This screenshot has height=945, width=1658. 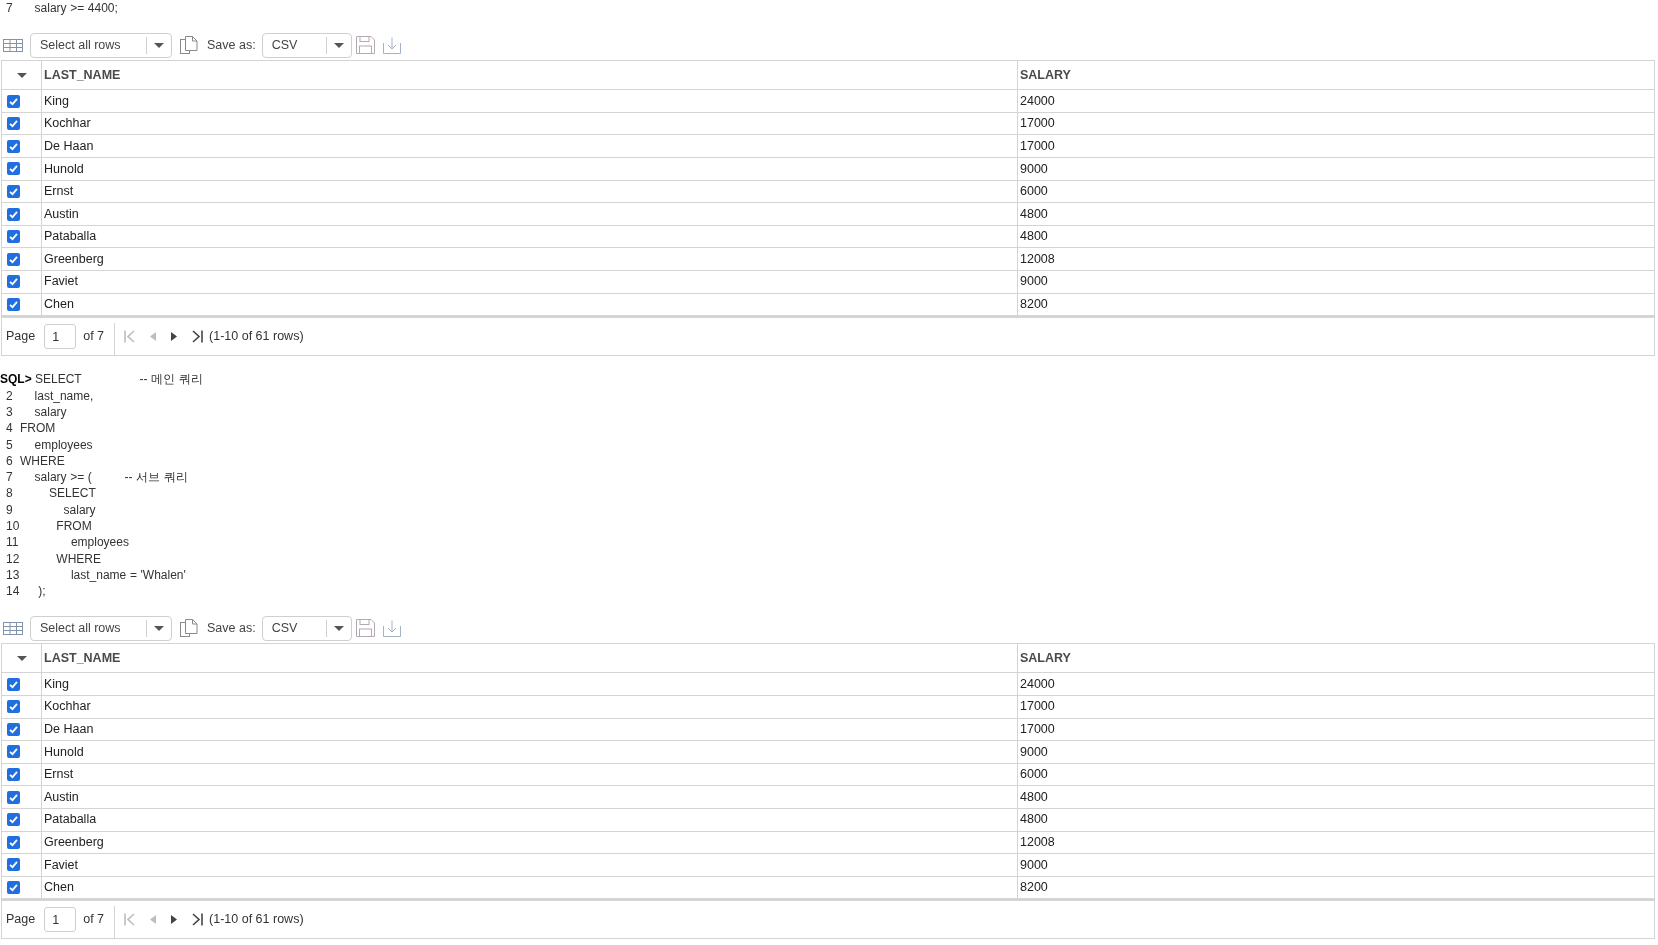 I want to click on line-number: 9, so click(x=10, y=509).